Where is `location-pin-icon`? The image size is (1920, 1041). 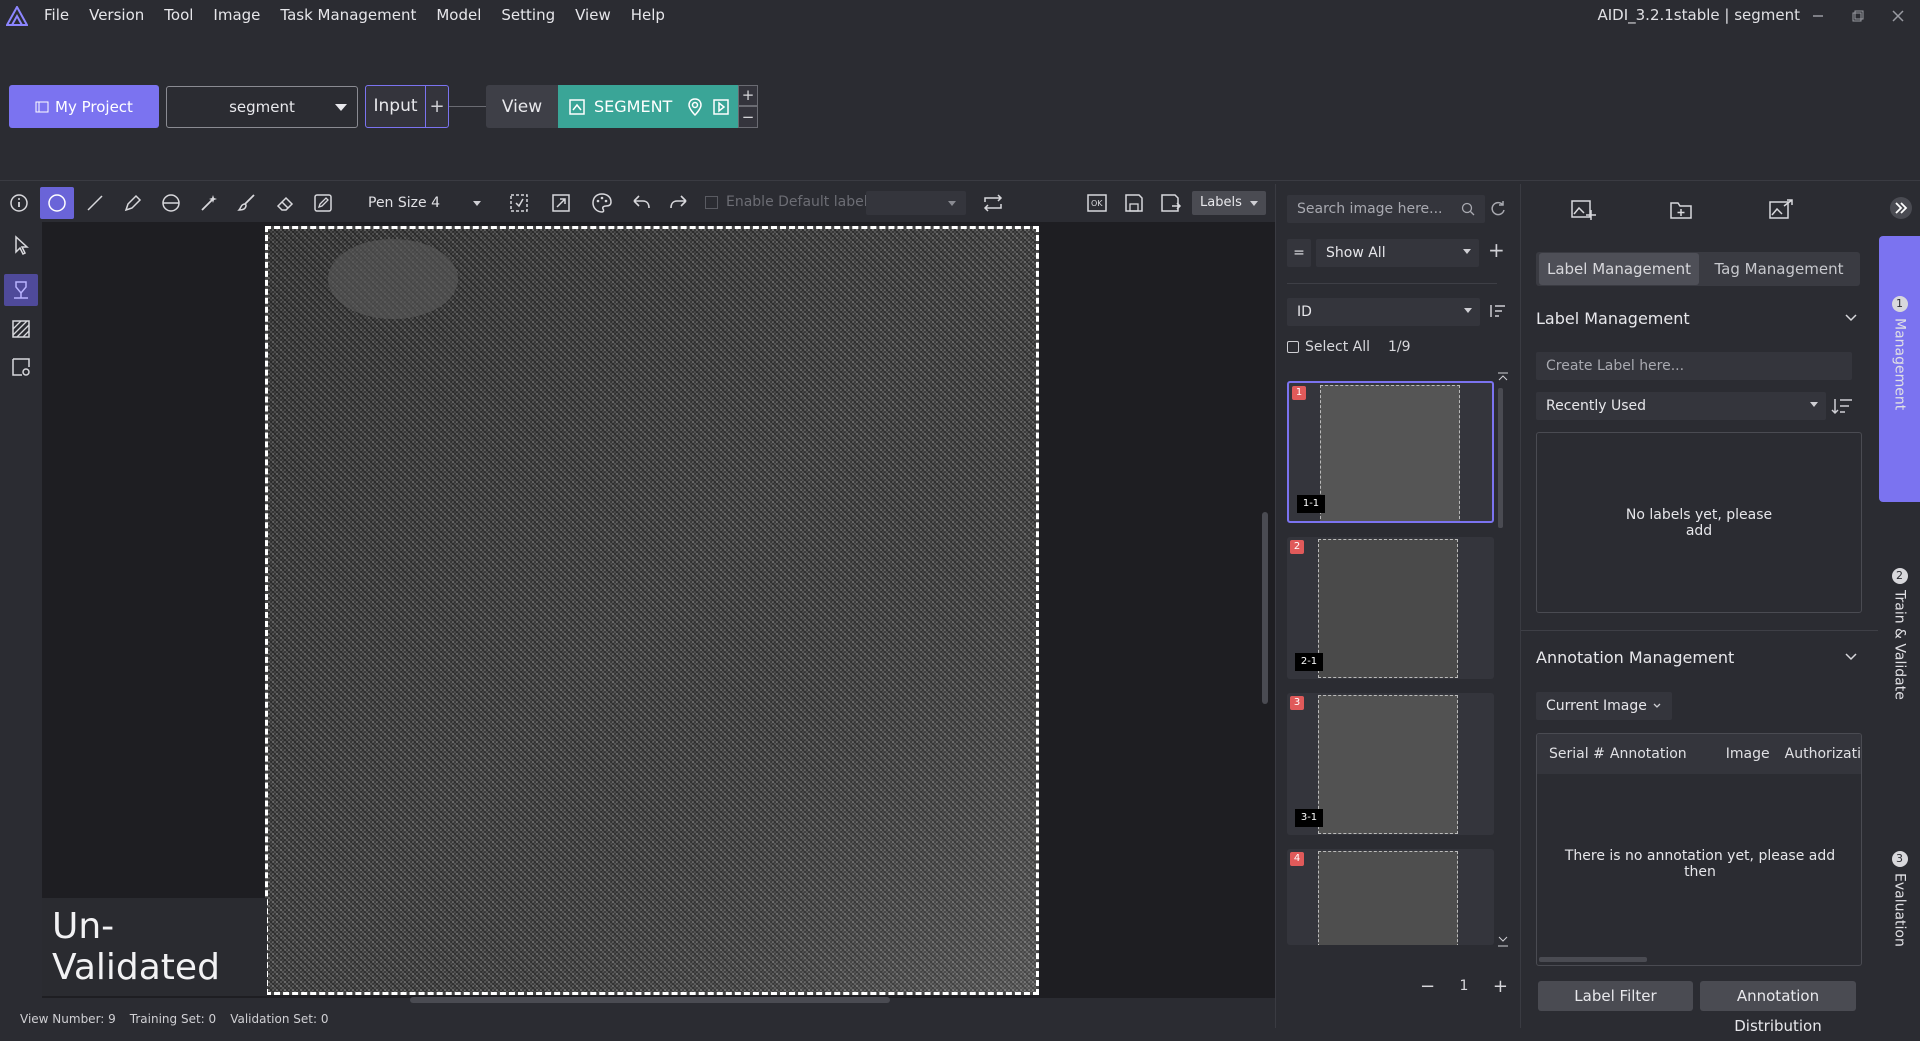
location-pin-icon is located at coordinates (695, 107).